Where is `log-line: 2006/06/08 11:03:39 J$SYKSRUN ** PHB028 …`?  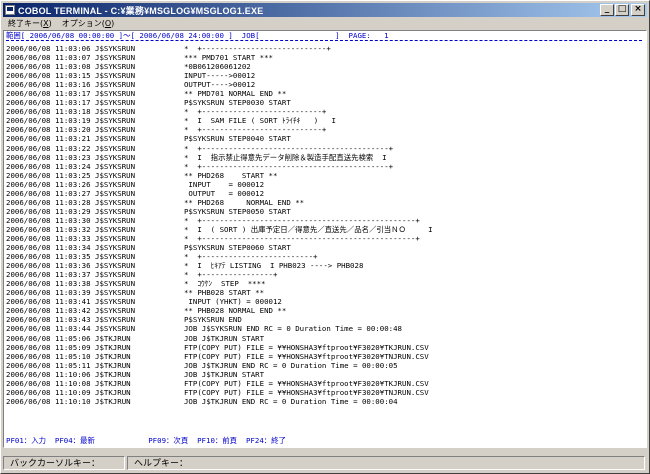 log-line: 2006/06/08 11:03:39 J$SYKSRUN ** PHB028 … is located at coordinates (135, 293).